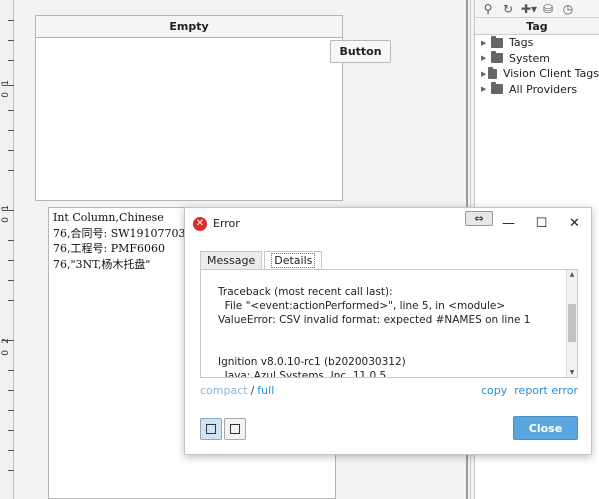  What do you see at coordinates (494, 390) in the screenshot?
I see `copy-link: copy` at bounding box center [494, 390].